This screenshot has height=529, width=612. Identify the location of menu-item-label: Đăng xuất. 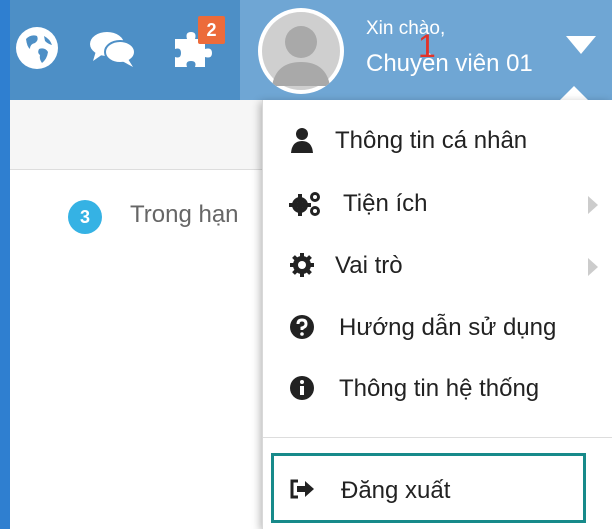
(396, 490).